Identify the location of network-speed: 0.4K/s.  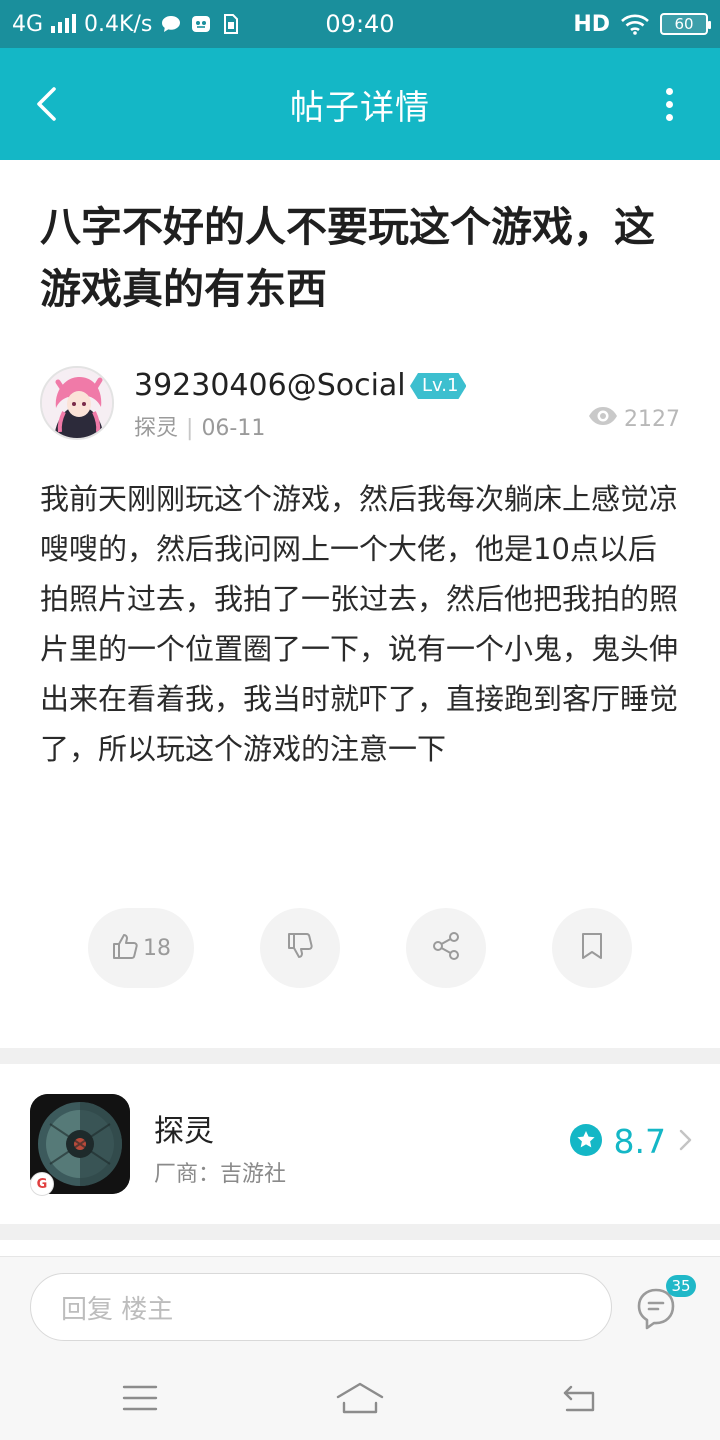
(118, 24).